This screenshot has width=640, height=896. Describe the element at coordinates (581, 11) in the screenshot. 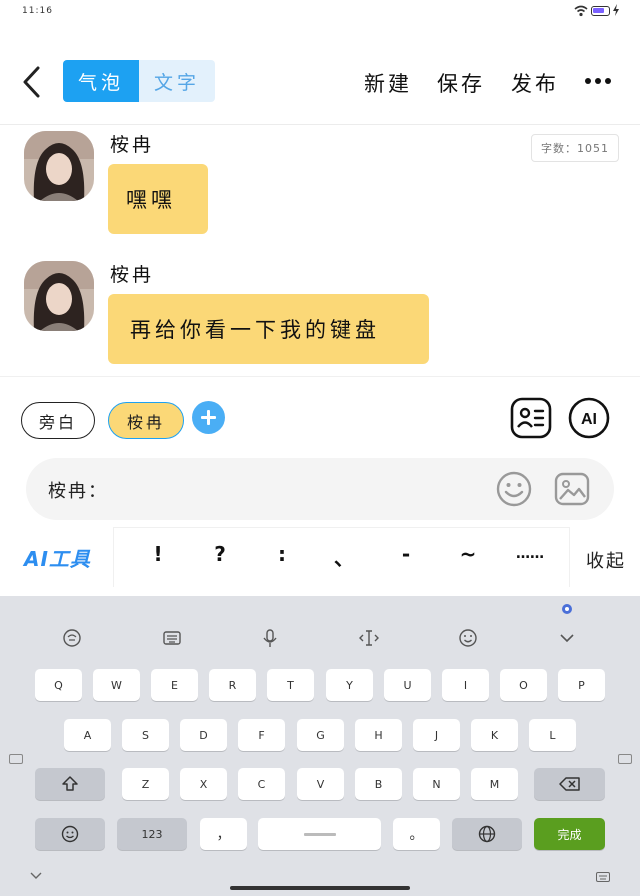

I see `wifi-icon` at that location.